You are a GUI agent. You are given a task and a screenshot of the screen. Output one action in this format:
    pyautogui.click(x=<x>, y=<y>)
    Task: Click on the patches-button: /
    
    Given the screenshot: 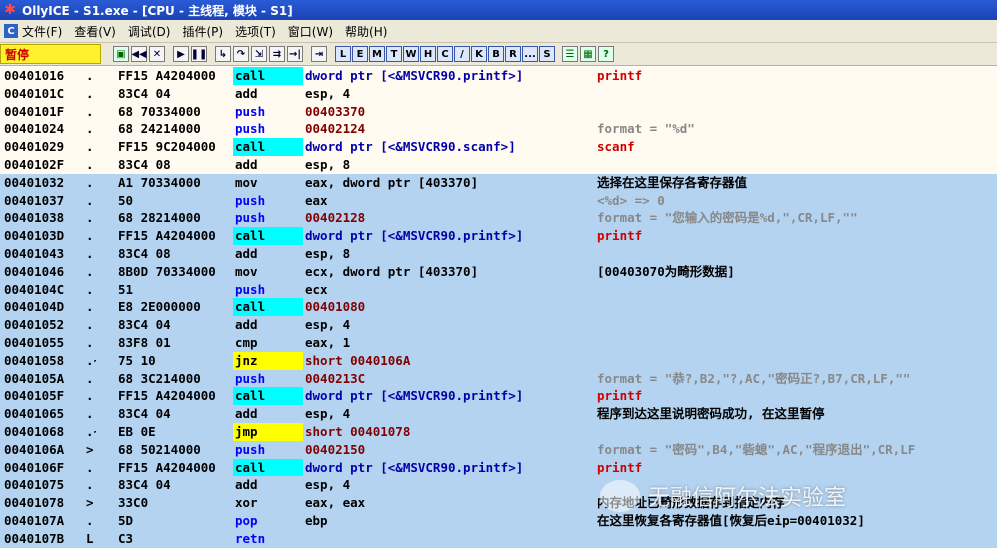 What is the action you would take?
    pyautogui.click(x=462, y=54)
    